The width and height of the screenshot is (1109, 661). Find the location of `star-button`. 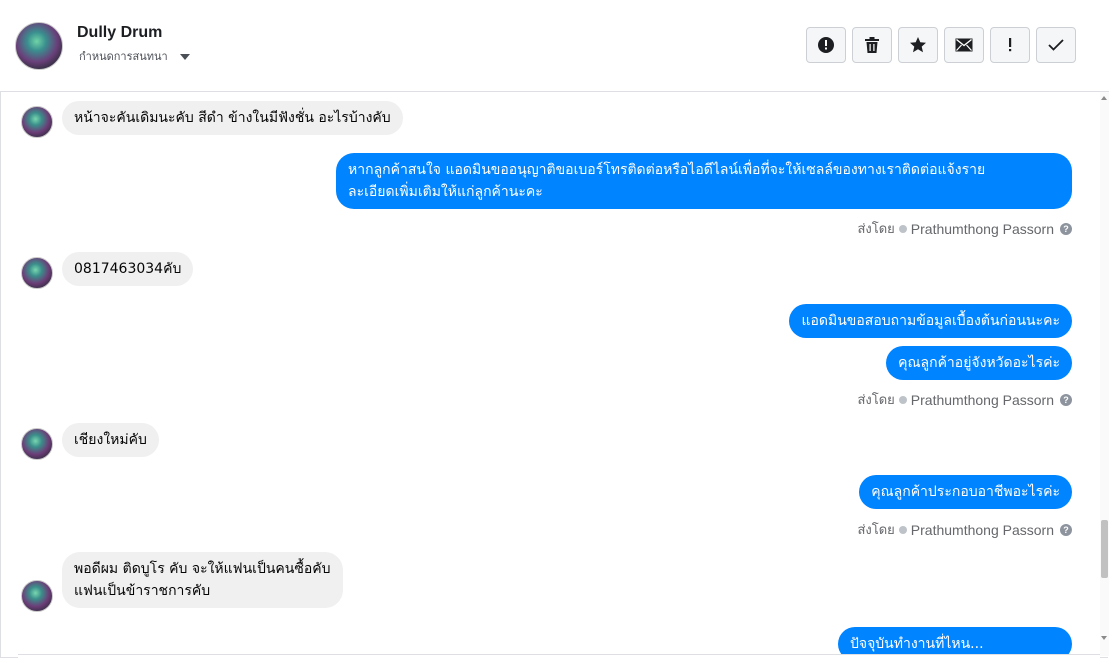

star-button is located at coordinates (918, 45).